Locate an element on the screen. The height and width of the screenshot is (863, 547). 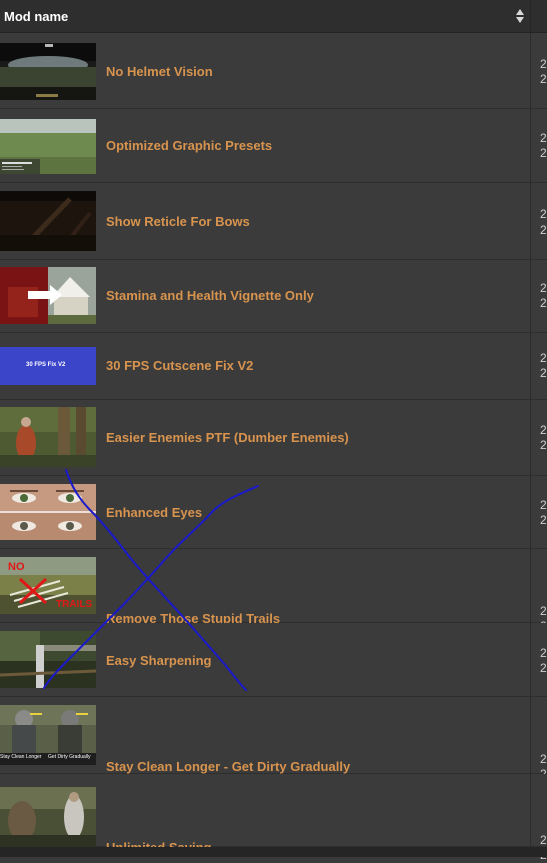
vignette-thumbnail is located at coordinates (48, 295).